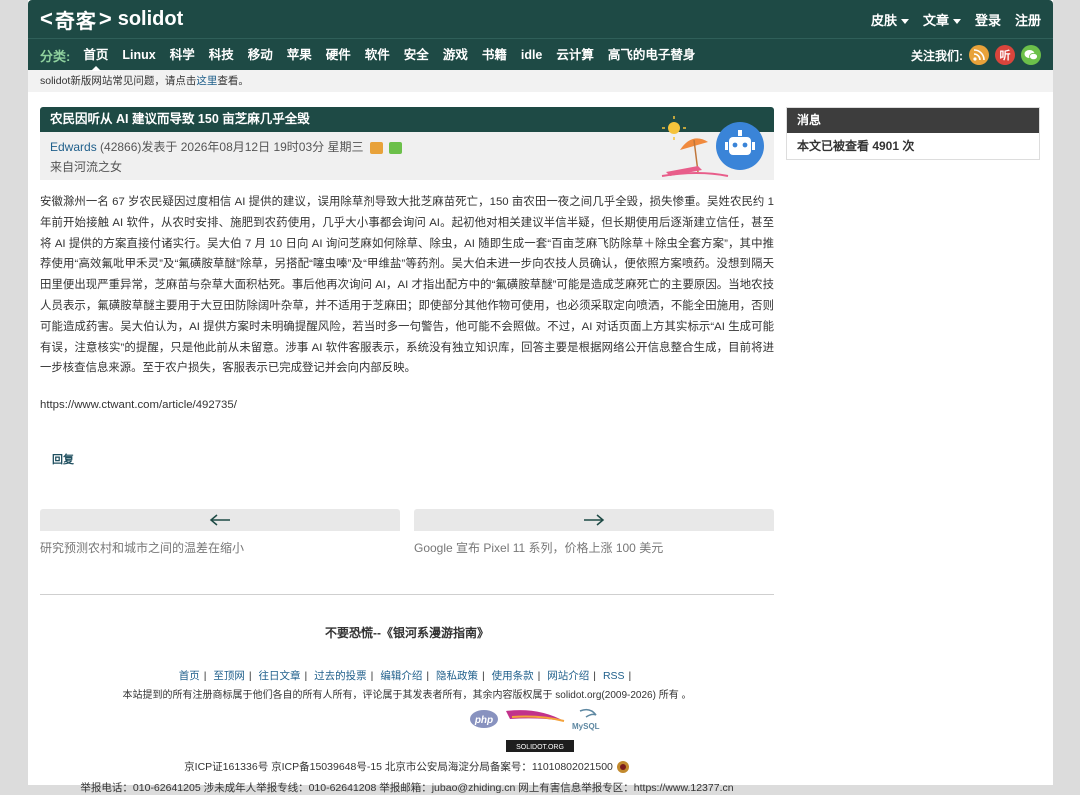  What do you see at coordinates (407, 731) in the screenshot?
I see `tech-badges: php MySQL SOLIDOT.ORG` at bounding box center [407, 731].